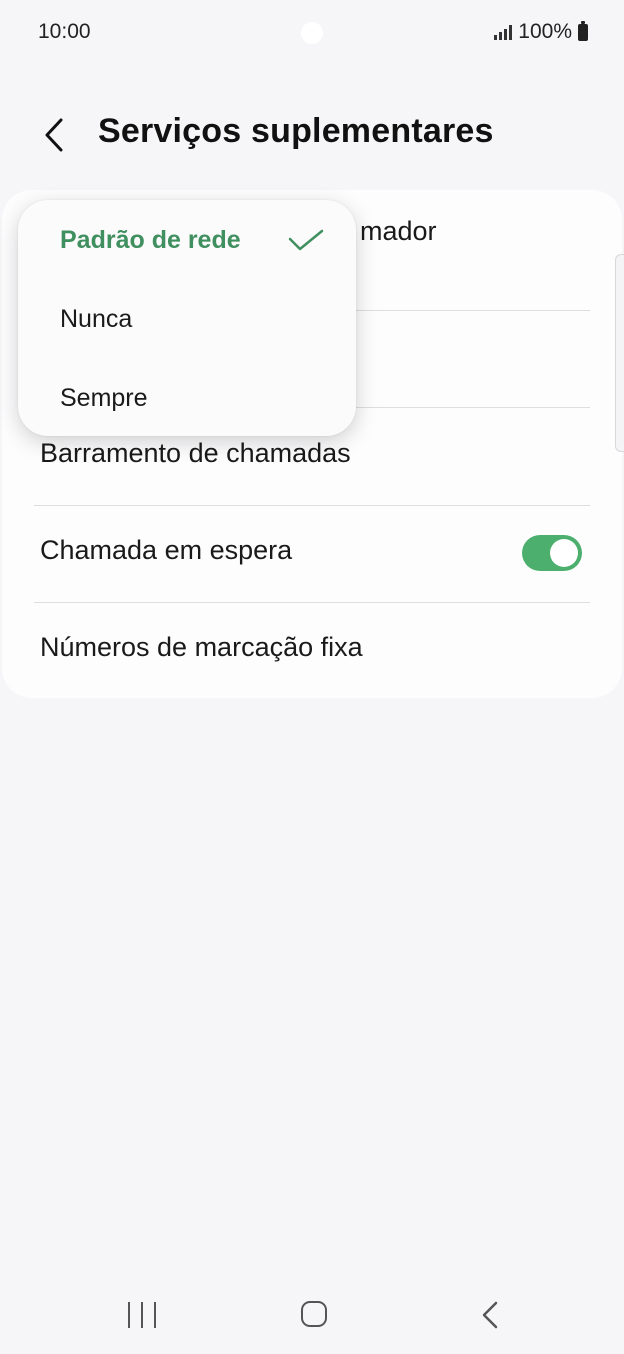  Describe the element at coordinates (490, 1315) in the screenshot. I see `back-icon` at that location.